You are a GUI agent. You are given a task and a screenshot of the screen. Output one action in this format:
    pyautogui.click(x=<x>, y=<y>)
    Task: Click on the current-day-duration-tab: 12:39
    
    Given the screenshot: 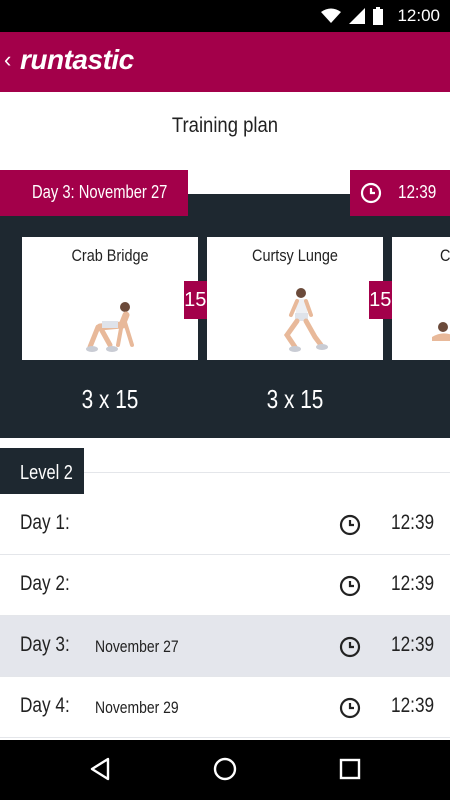 What is the action you would take?
    pyautogui.click(x=400, y=193)
    